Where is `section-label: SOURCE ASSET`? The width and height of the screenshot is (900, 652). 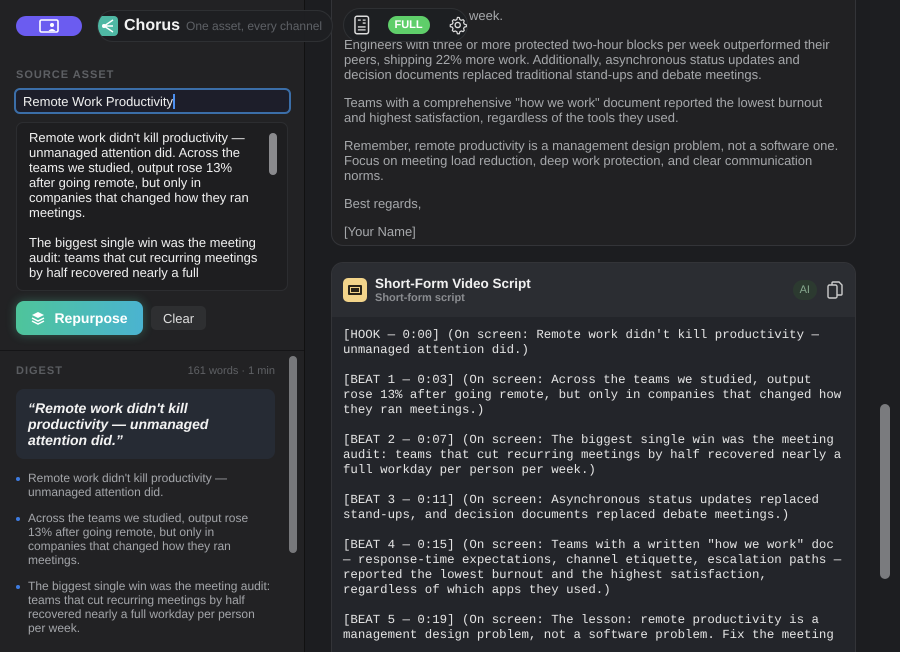
section-label: SOURCE ASSET is located at coordinates (66, 75).